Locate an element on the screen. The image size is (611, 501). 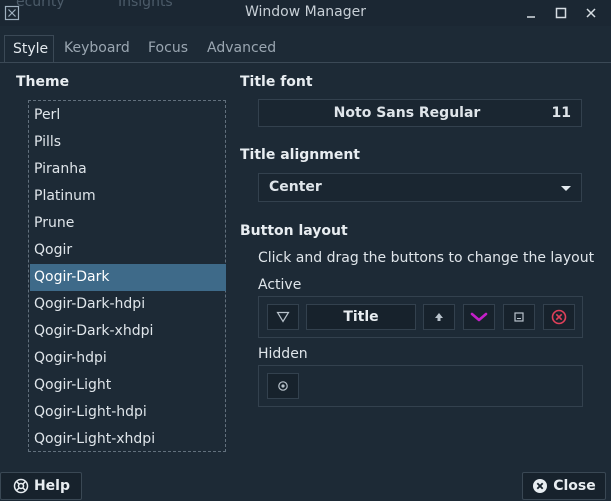
title-alignment-value: Center is located at coordinates (295, 187).